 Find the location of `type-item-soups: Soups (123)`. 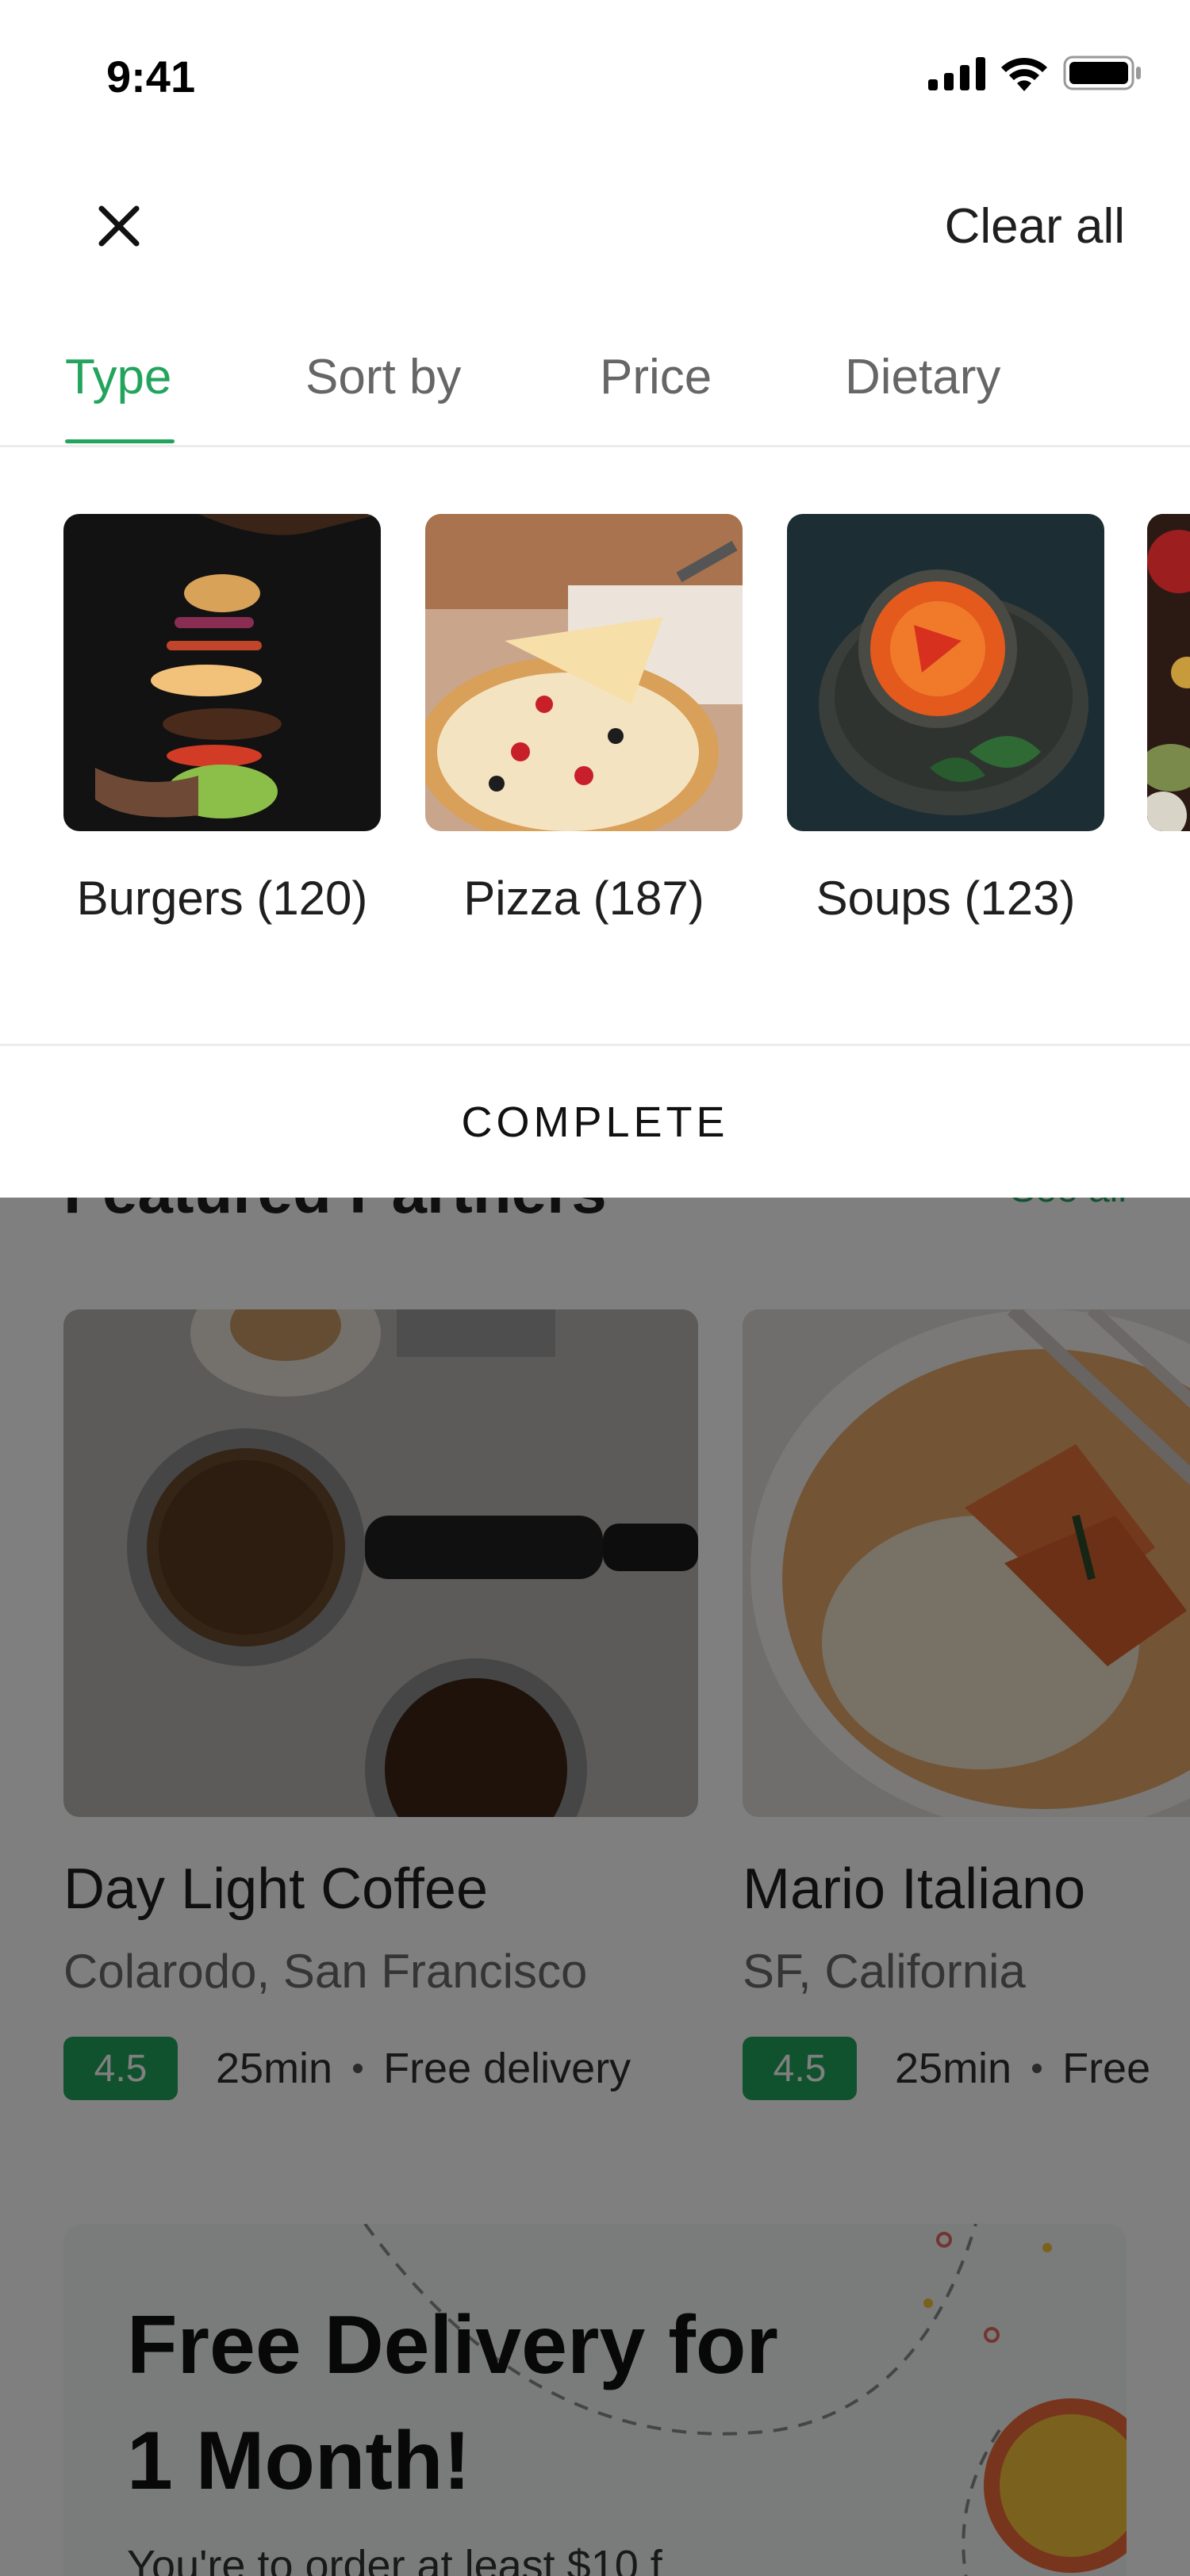

type-item-soups: Soups (123) is located at coordinates (945, 720).